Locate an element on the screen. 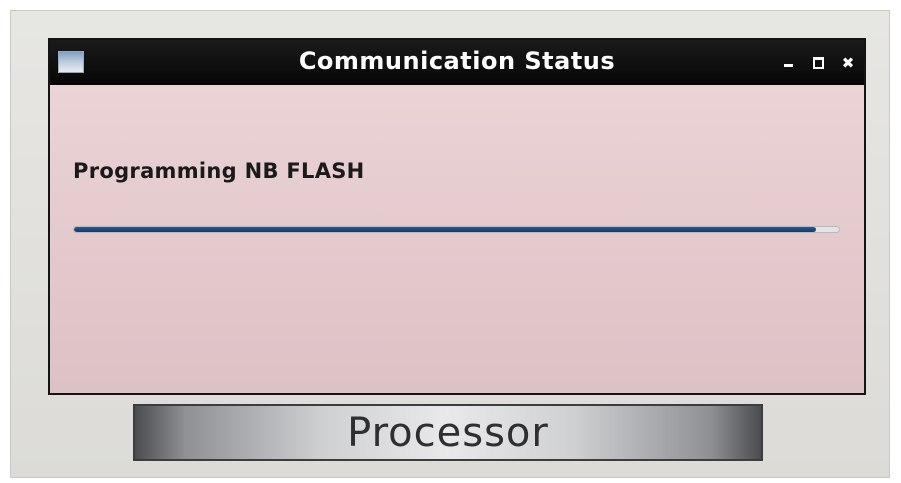  processor-button: Processor is located at coordinates (448, 432).